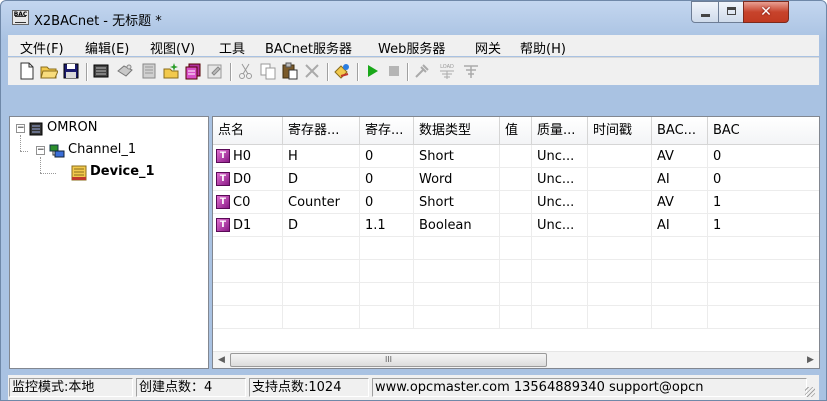  What do you see at coordinates (763, 131) in the screenshot?
I see `column-header-bac-index: BAC` at bounding box center [763, 131].